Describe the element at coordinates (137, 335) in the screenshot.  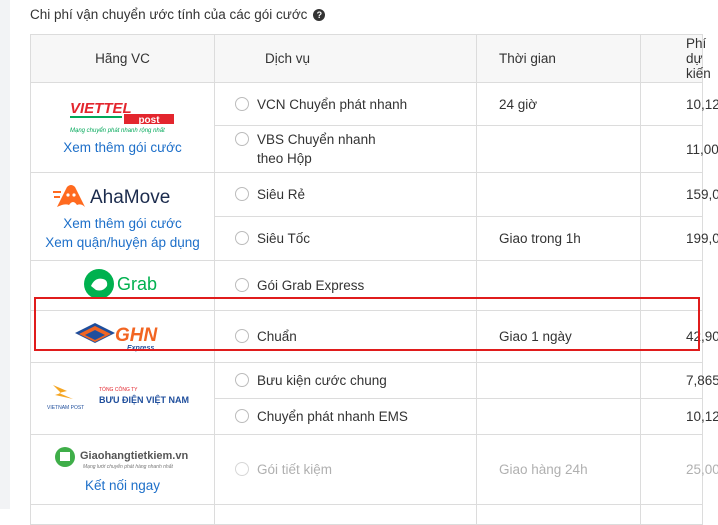
I see `svg-text: GHN` at that location.